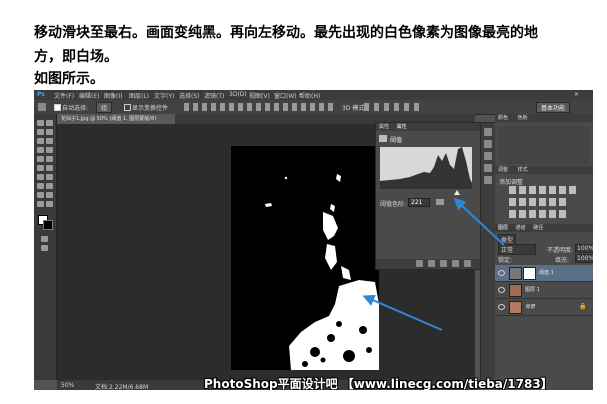 This screenshot has width=607, height=404. What do you see at coordinates (433, 264) in the screenshot?
I see `annotation-arrows` at bounding box center [433, 264].